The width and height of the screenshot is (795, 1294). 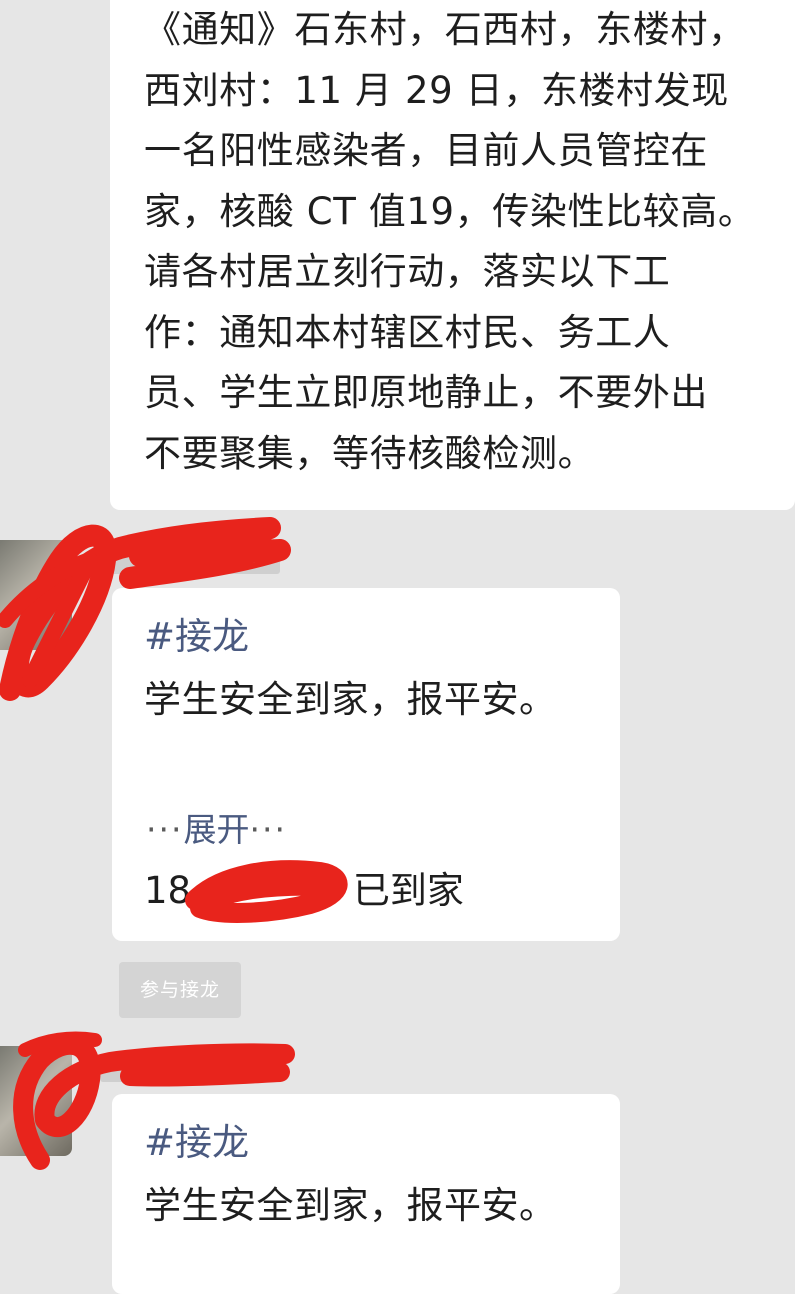 What do you see at coordinates (180, 990) in the screenshot?
I see `participate-jielong-button: 参与接龙` at bounding box center [180, 990].